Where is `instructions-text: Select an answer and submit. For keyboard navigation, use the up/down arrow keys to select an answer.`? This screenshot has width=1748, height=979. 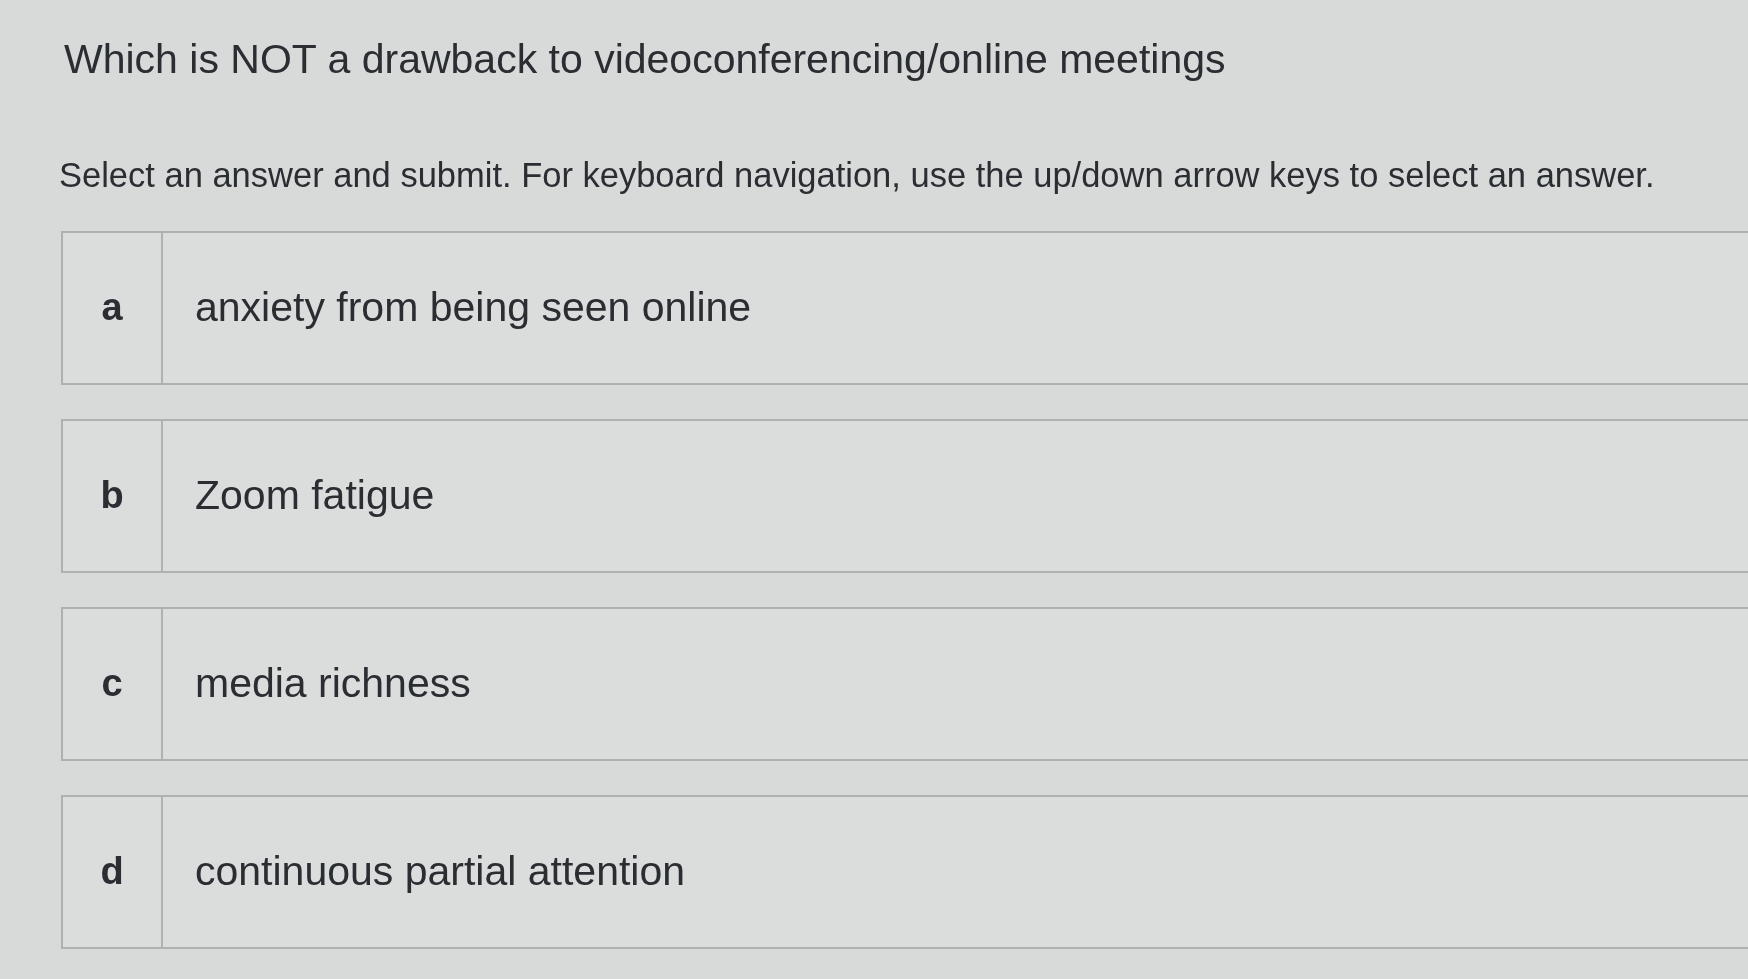
instructions-text: Select an answer and submit. For keyboard navigation, use the up/down arrow keys to select an answer. is located at coordinates (857, 176).